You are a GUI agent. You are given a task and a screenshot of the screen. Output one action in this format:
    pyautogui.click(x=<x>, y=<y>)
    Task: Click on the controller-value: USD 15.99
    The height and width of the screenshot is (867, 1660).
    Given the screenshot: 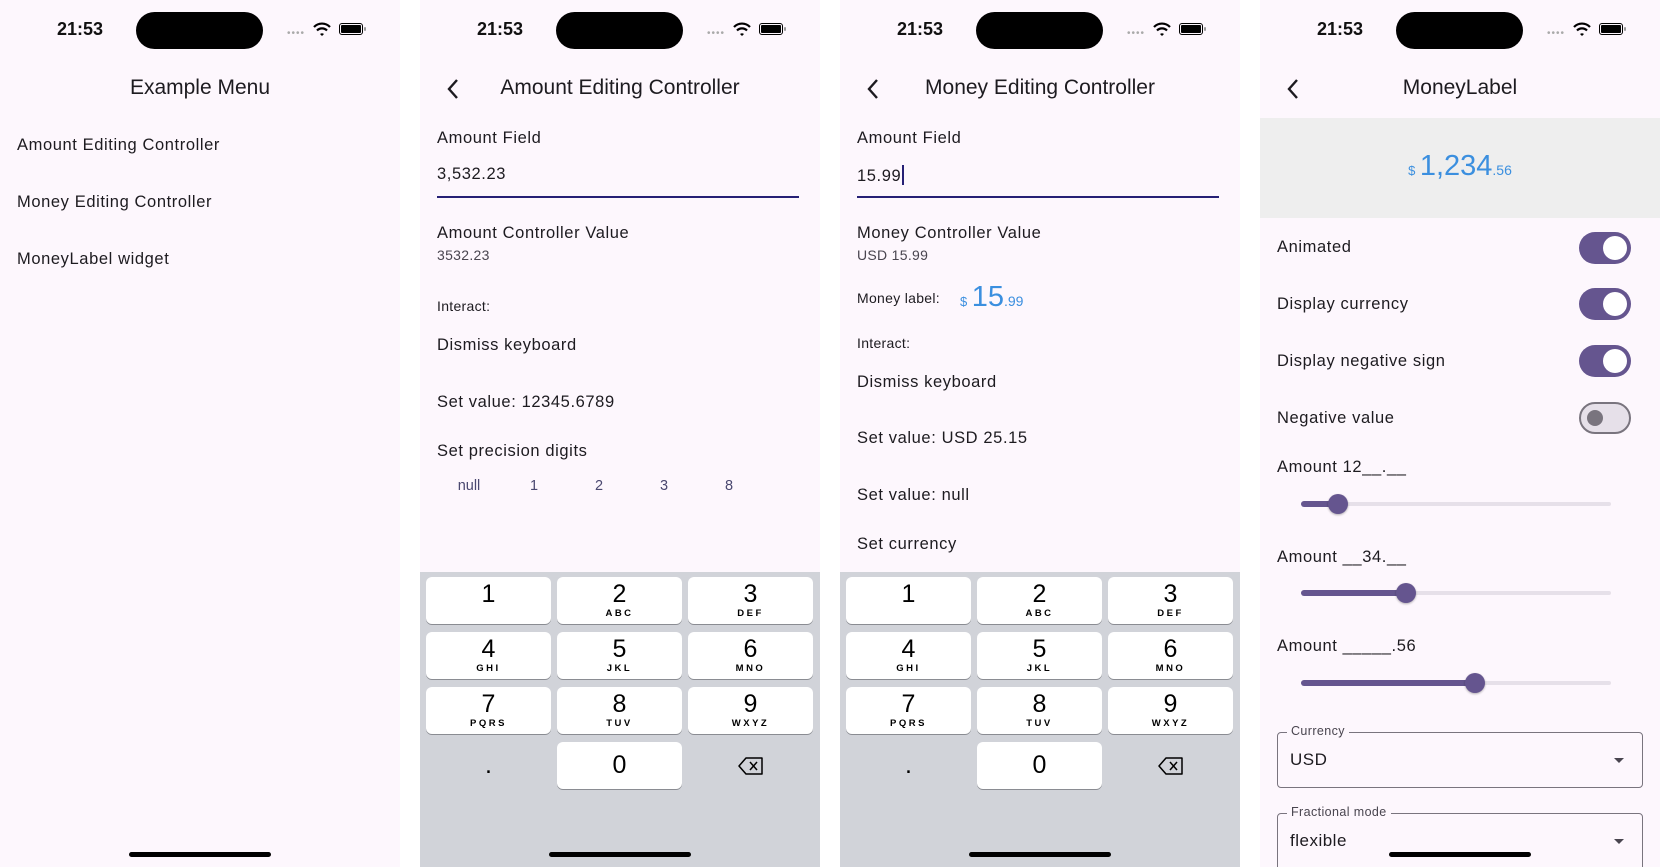 What is the action you would take?
    pyautogui.click(x=893, y=255)
    